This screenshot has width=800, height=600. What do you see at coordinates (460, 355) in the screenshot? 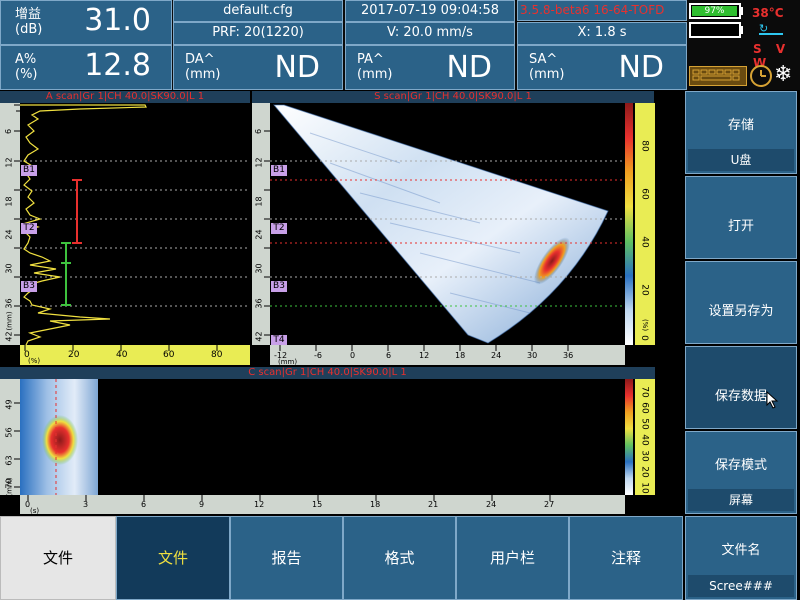
I see `sscan-x-tick: 18` at bounding box center [460, 355].